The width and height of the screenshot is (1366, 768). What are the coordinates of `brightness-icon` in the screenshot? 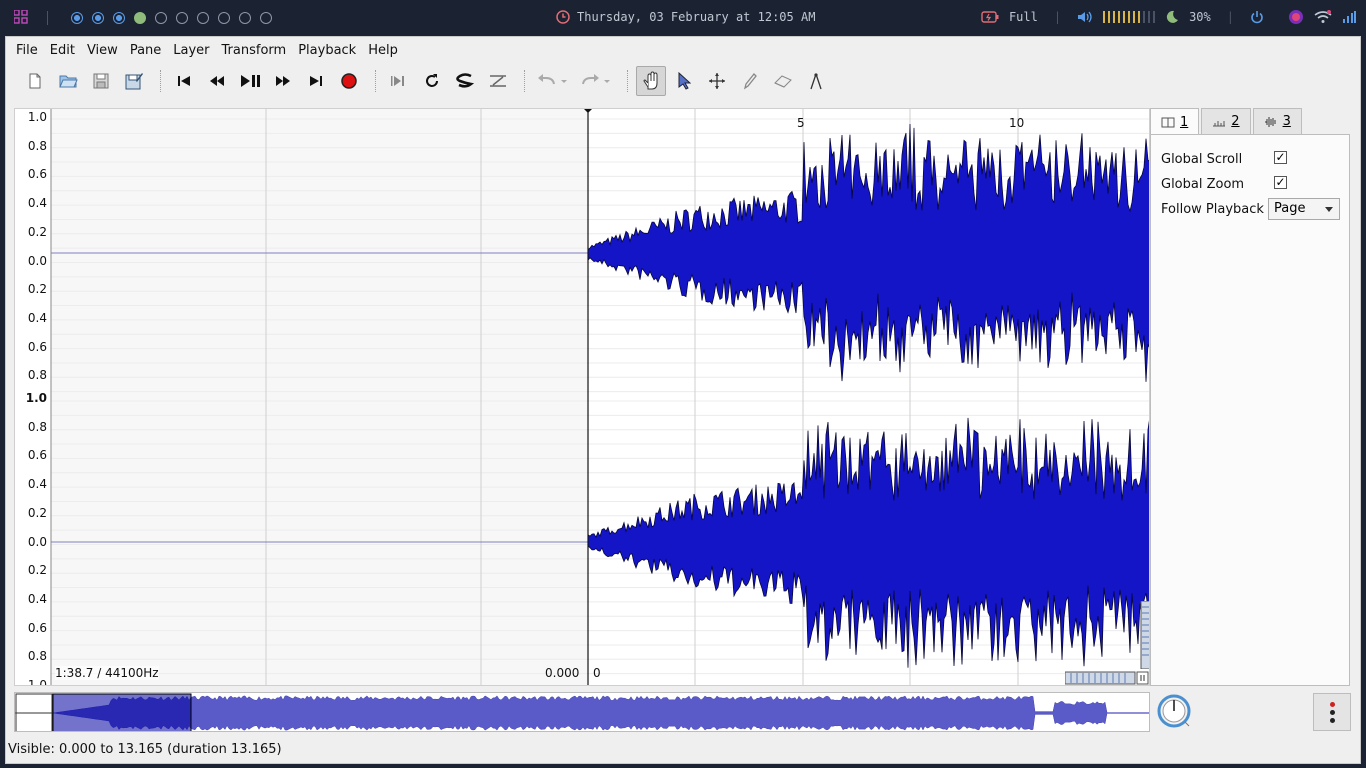 It's located at (1172, 17).